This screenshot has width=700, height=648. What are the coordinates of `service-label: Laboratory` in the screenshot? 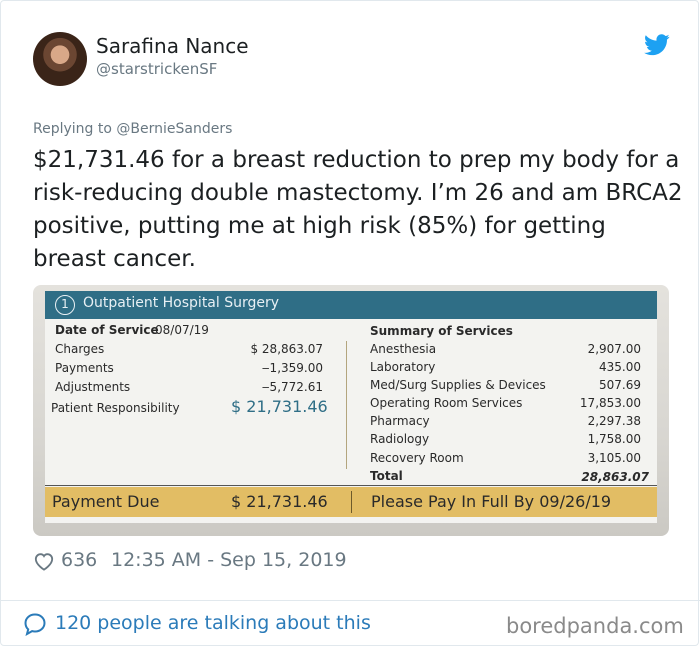 It's located at (403, 367).